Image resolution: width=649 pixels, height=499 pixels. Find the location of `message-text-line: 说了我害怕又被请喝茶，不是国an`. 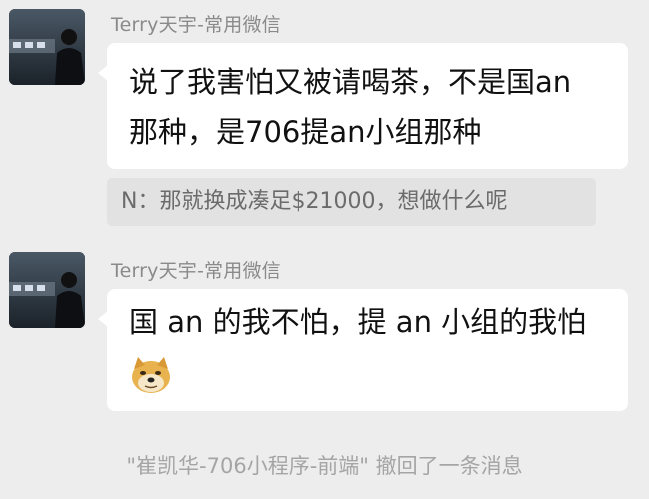

message-text-line: 说了我害怕又被请喝茶，不是国an is located at coordinates (350, 82).